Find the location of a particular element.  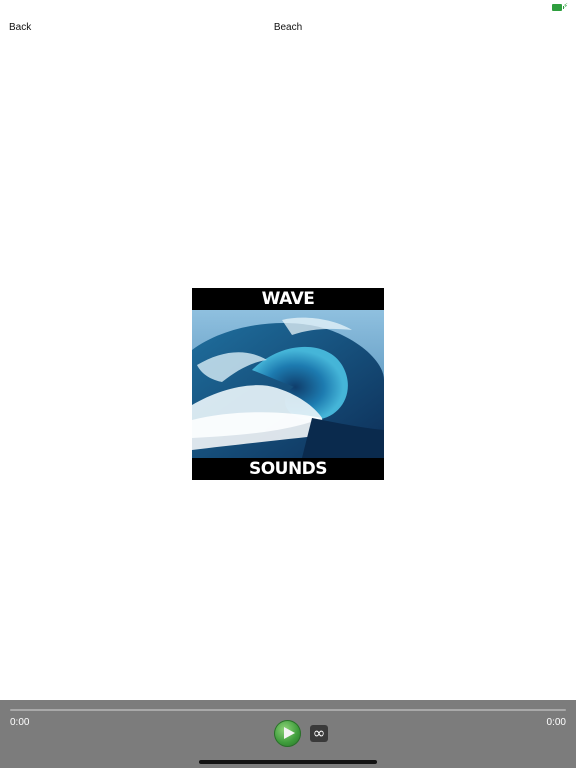

status-bar: ⚡ is located at coordinates (288, 7).